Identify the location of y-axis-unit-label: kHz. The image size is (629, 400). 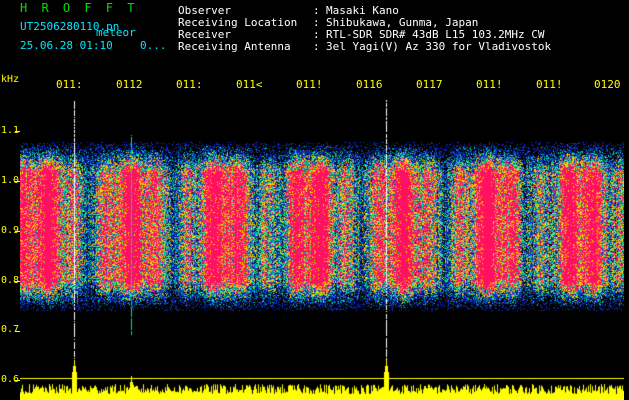
(10, 79).